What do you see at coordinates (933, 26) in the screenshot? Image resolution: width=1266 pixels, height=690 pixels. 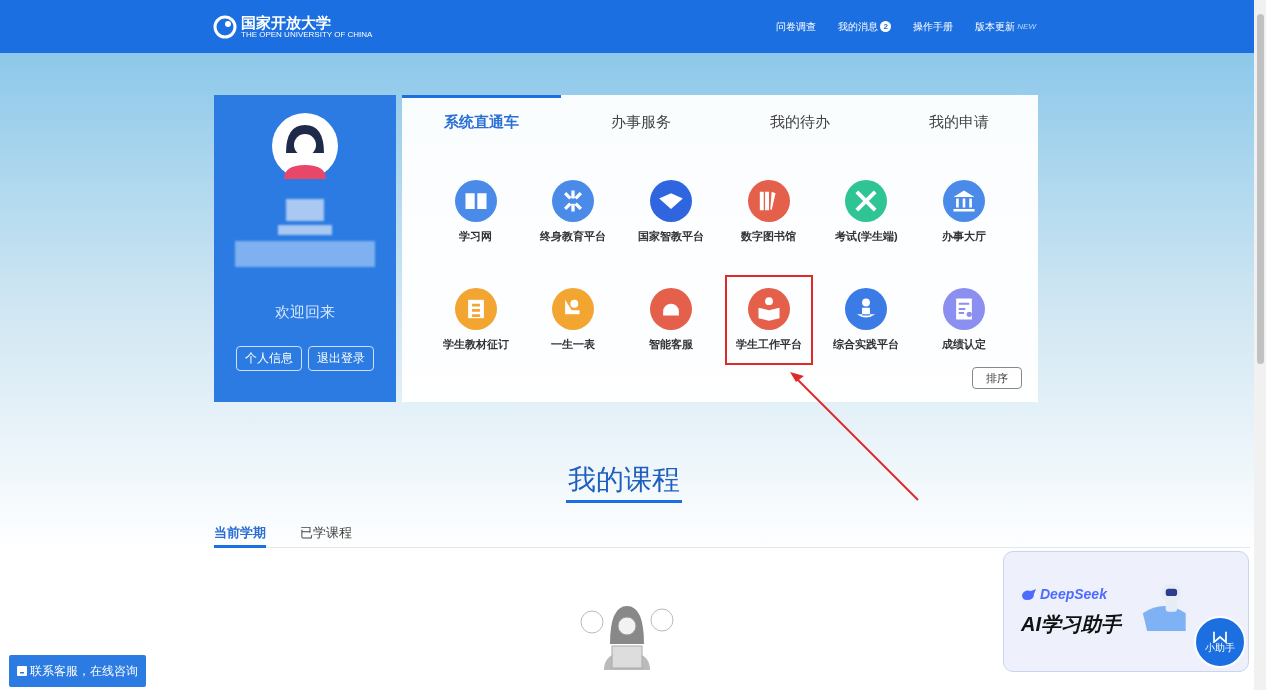 I see `nav-link: 操作手册` at bounding box center [933, 26].